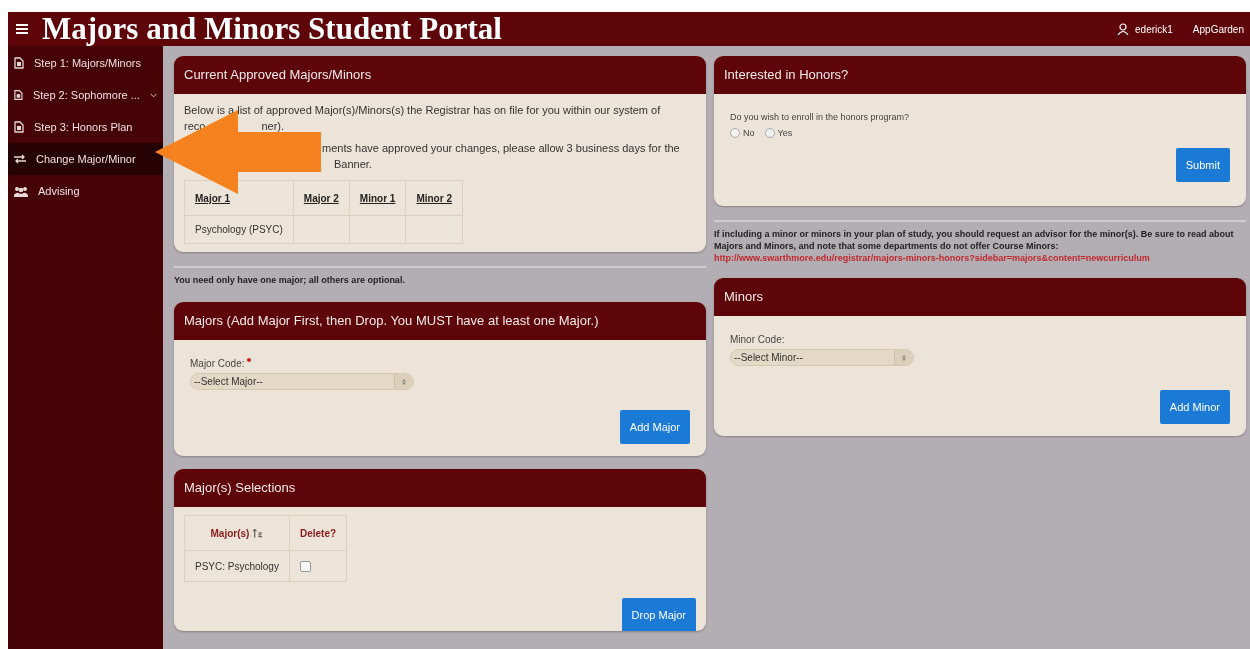 The width and height of the screenshot is (1250, 649). What do you see at coordinates (249, 360) in the screenshot?
I see `required-icon` at bounding box center [249, 360].